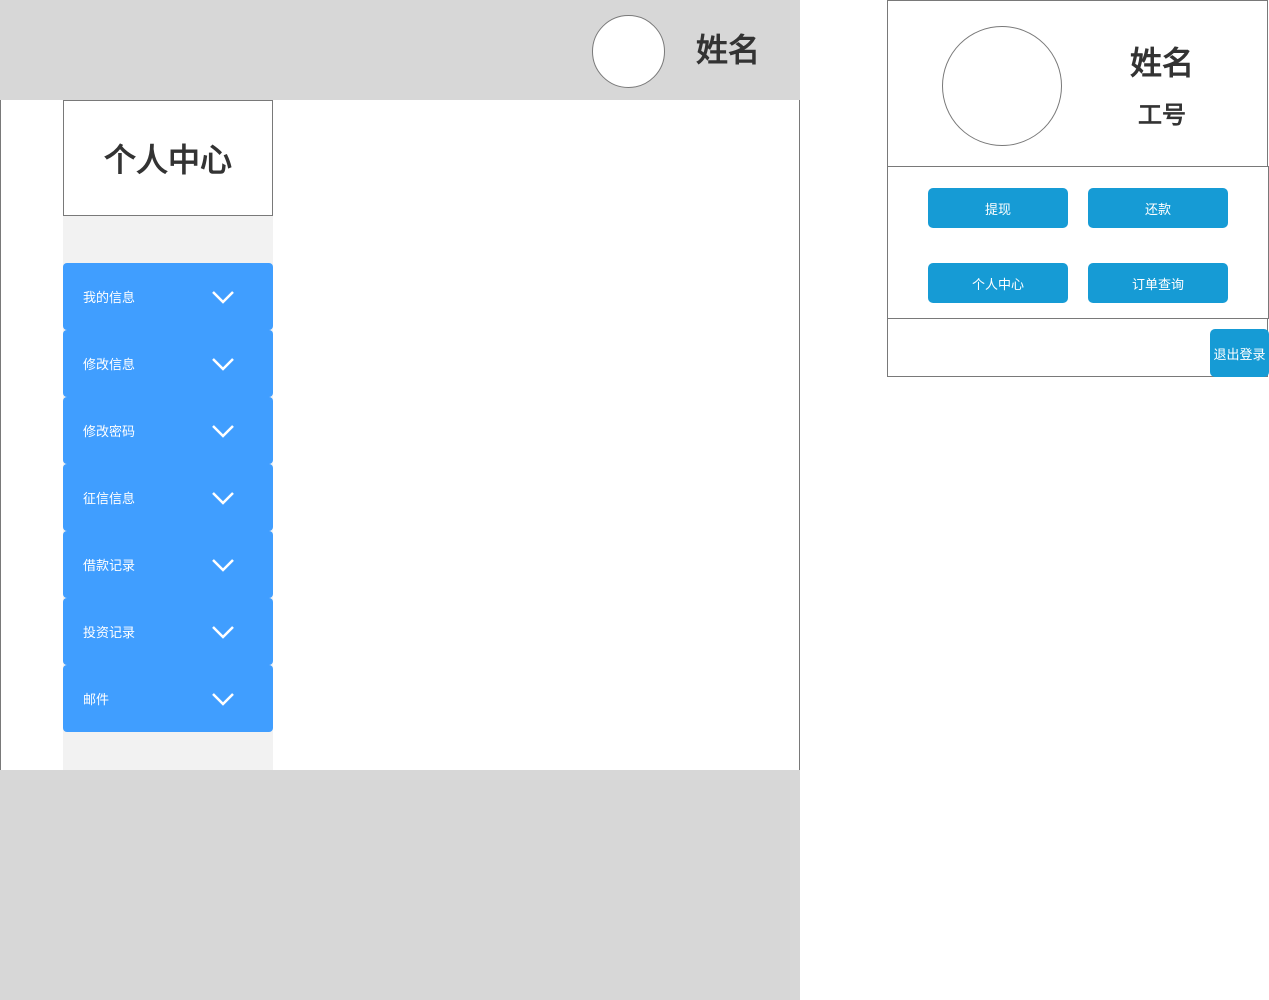  I want to click on sidebar-item-label: 征信信息, so click(109, 499).